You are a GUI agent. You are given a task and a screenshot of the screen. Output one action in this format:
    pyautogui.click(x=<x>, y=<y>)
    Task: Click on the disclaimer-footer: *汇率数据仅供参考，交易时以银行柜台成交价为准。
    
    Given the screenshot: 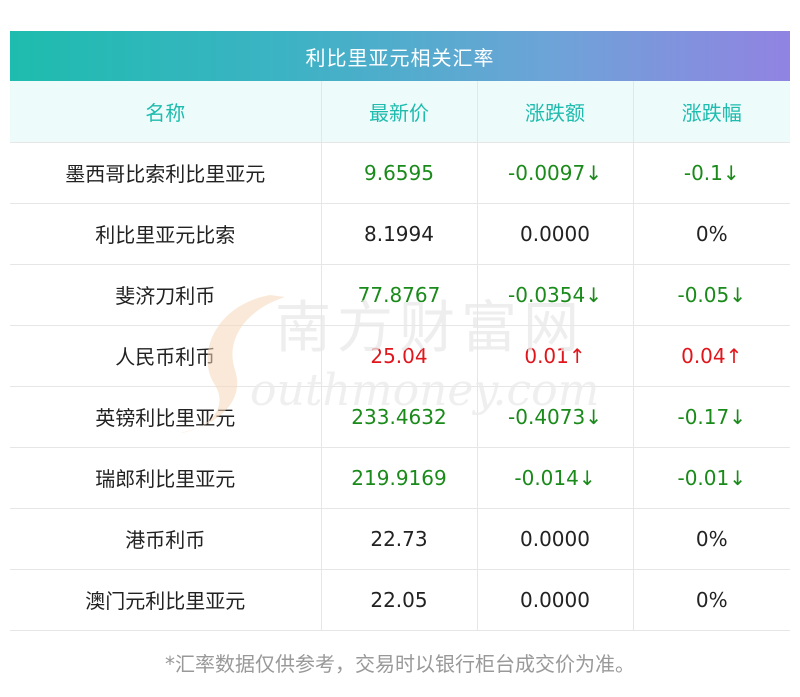 What is the action you would take?
    pyautogui.click(x=400, y=664)
    